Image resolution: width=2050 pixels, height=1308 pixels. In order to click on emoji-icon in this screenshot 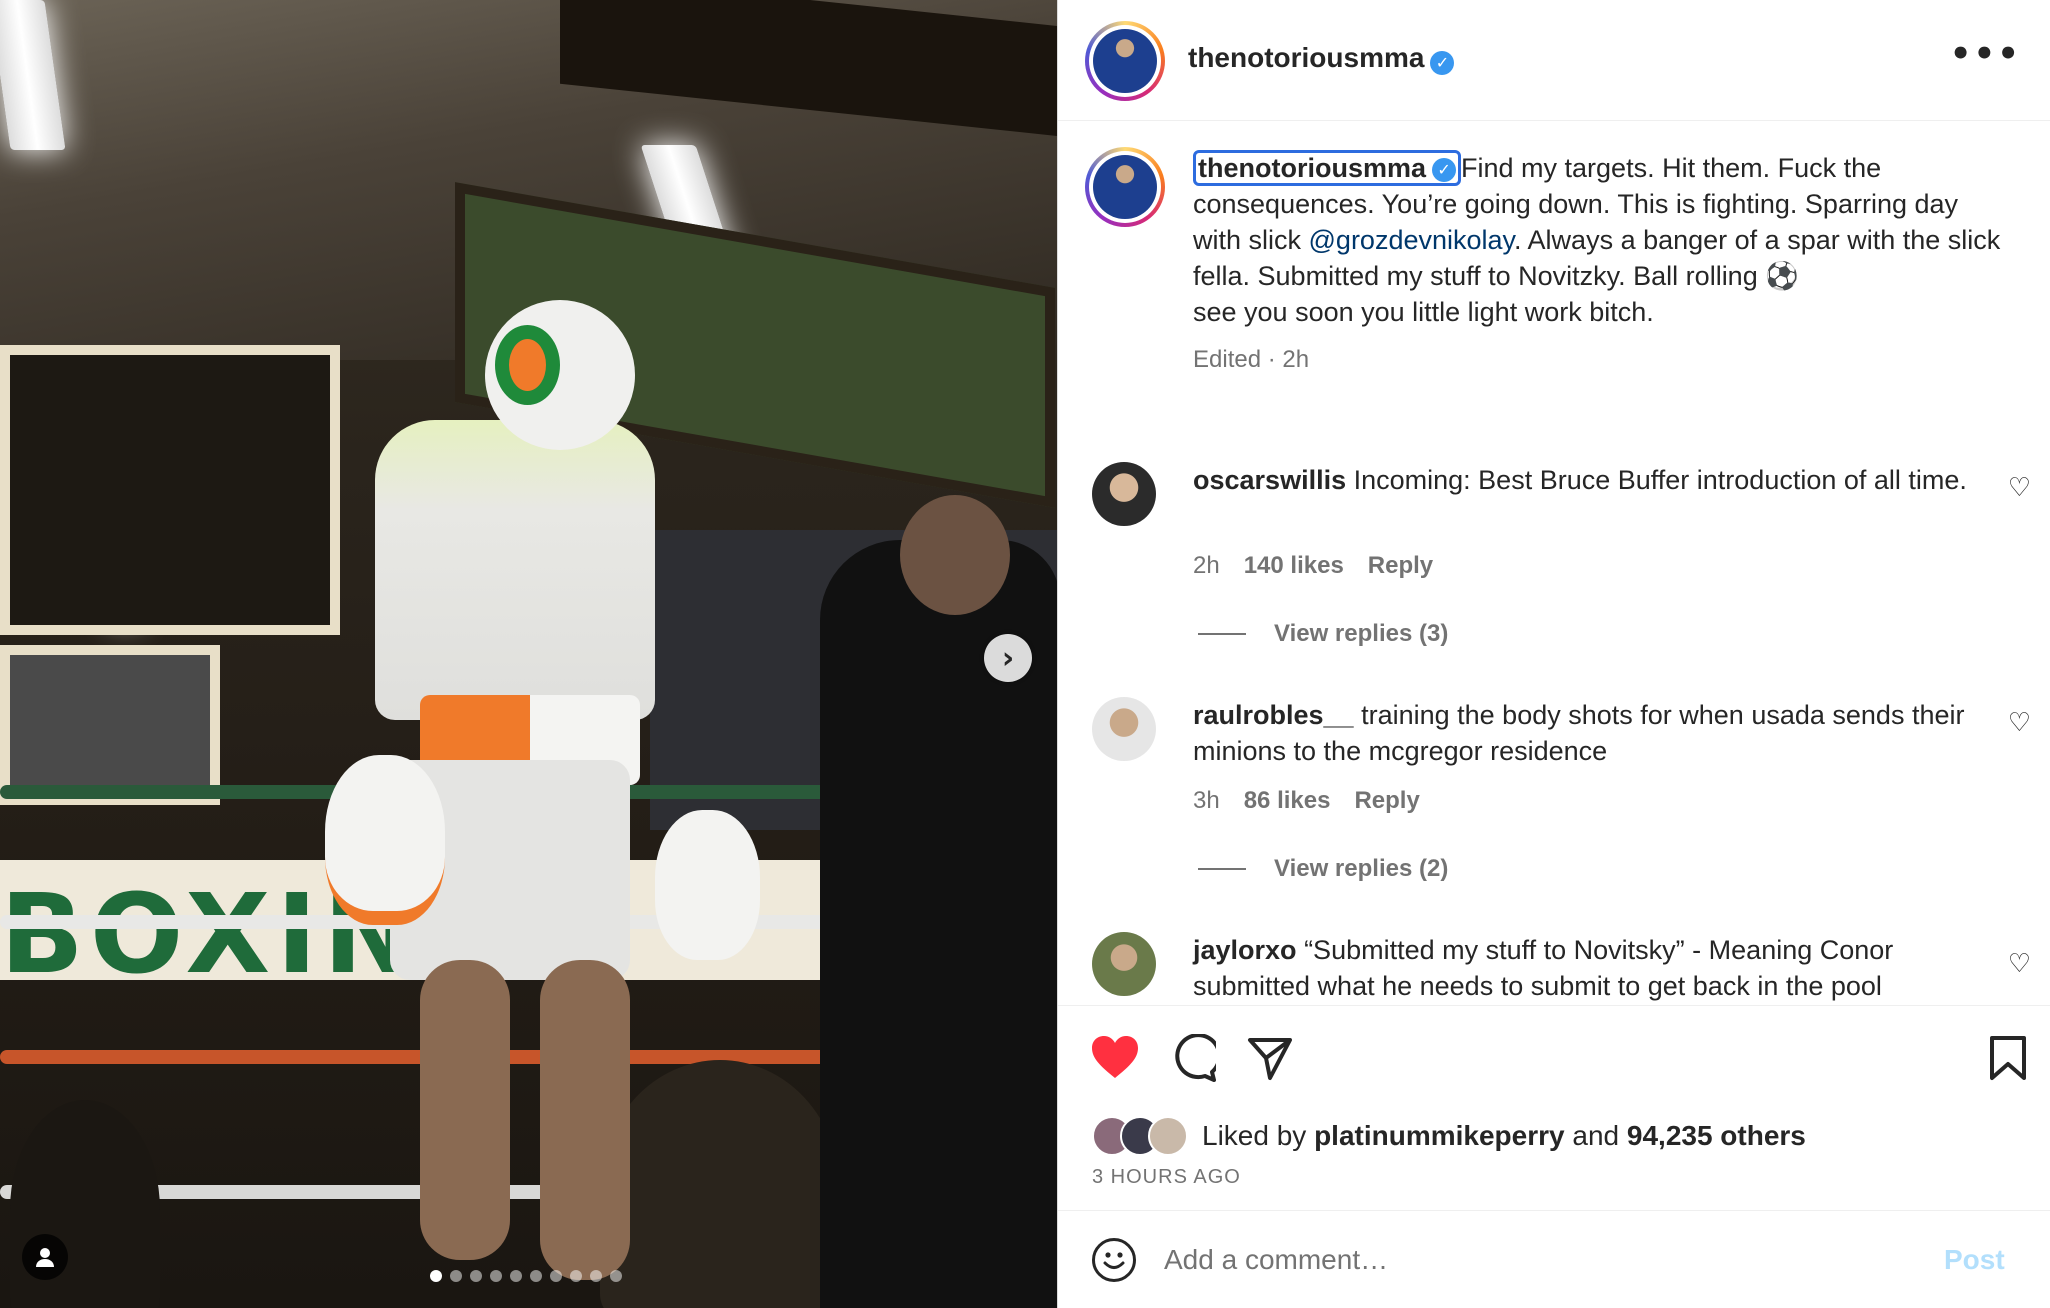, I will do `click(1114, 1259)`.